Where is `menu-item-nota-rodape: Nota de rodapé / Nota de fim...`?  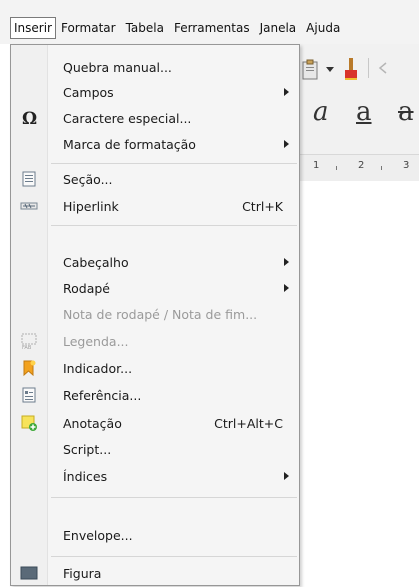
menu-item-nota-rodape: Nota de rodapé / Nota de fim... is located at coordinates (155, 315).